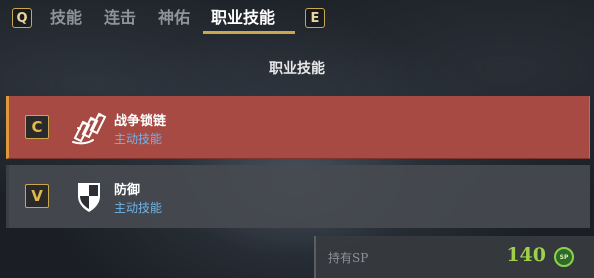  Describe the element at coordinates (37, 196) in the screenshot. I see `skill-hotkey: V` at that location.